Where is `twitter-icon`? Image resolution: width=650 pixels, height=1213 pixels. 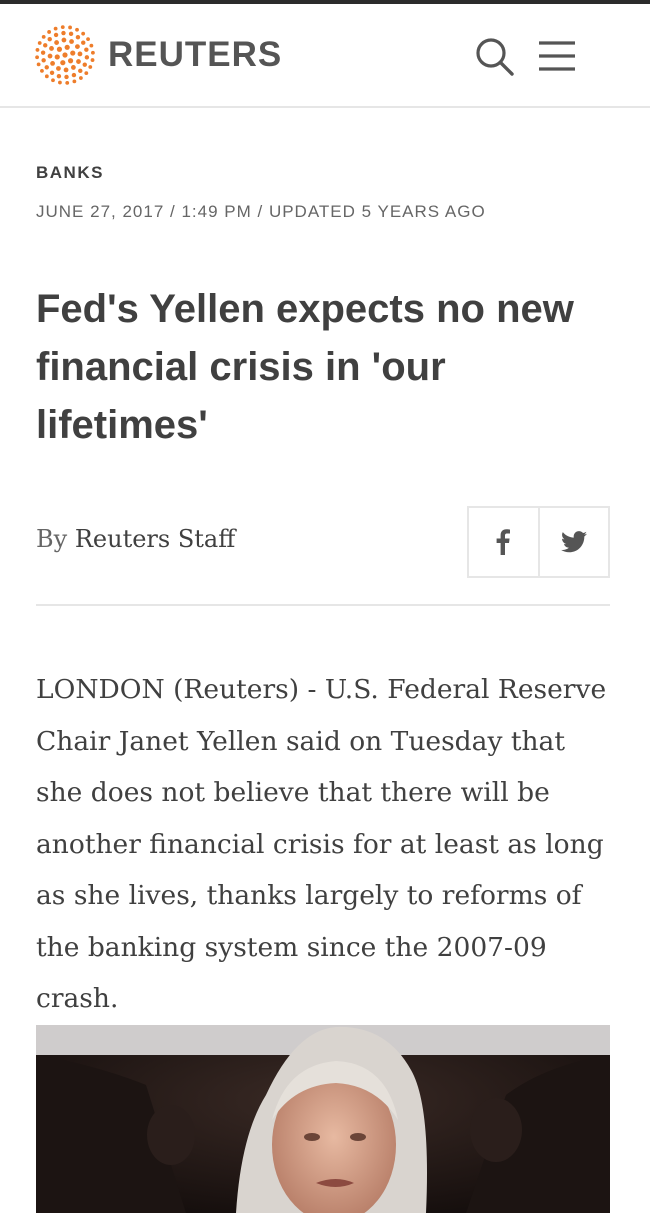
twitter-icon is located at coordinates (573, 542).